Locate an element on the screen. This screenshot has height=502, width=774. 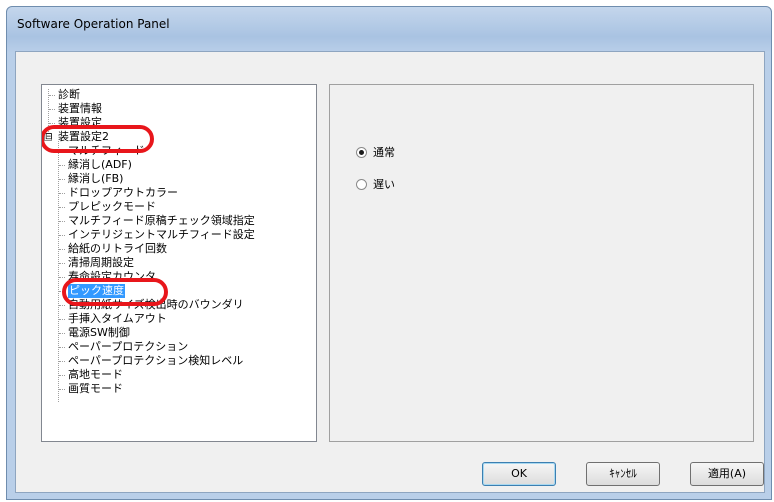
collapse-icon: ⊟ is located at coordinates (48, 137).